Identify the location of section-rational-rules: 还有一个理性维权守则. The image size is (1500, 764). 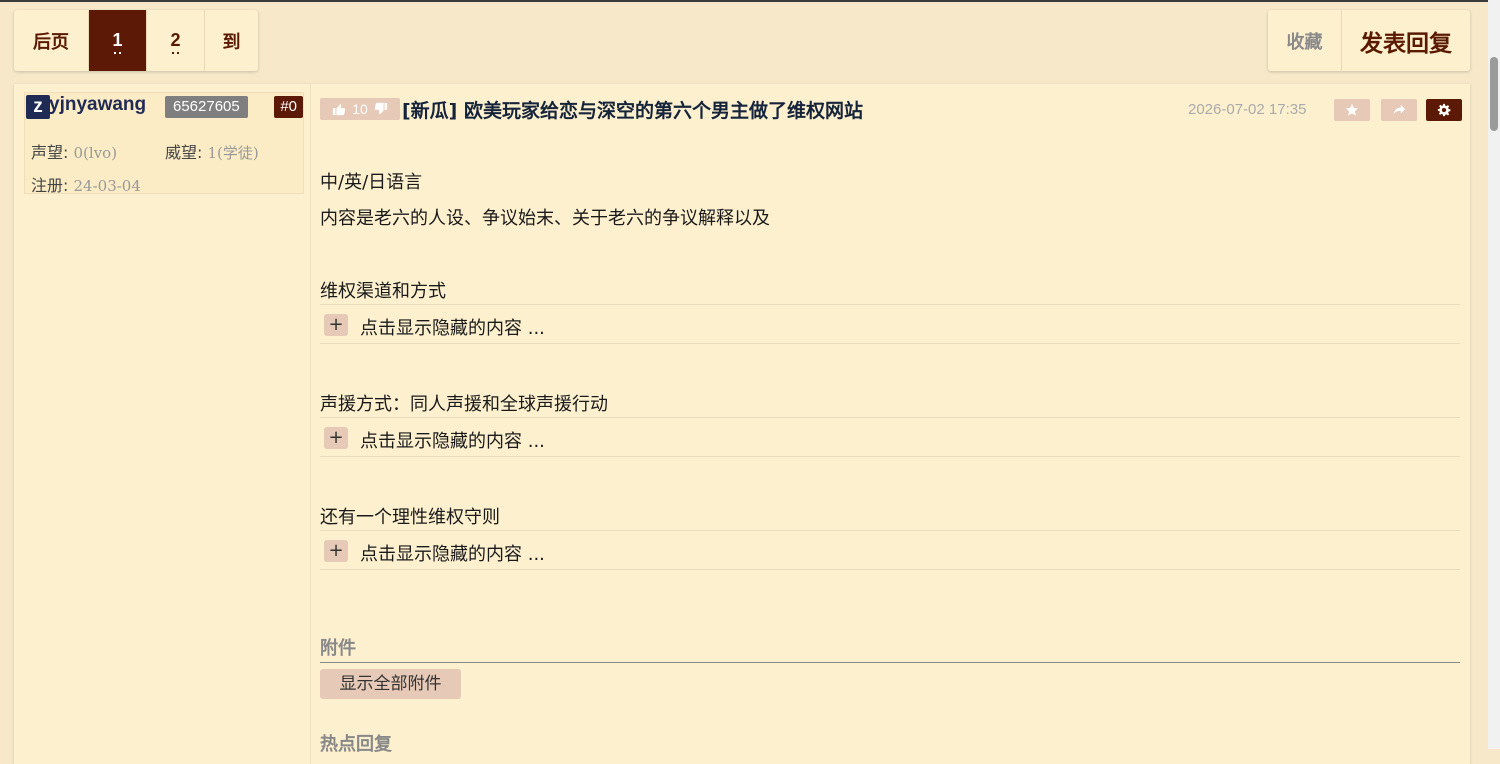
(410, 517).